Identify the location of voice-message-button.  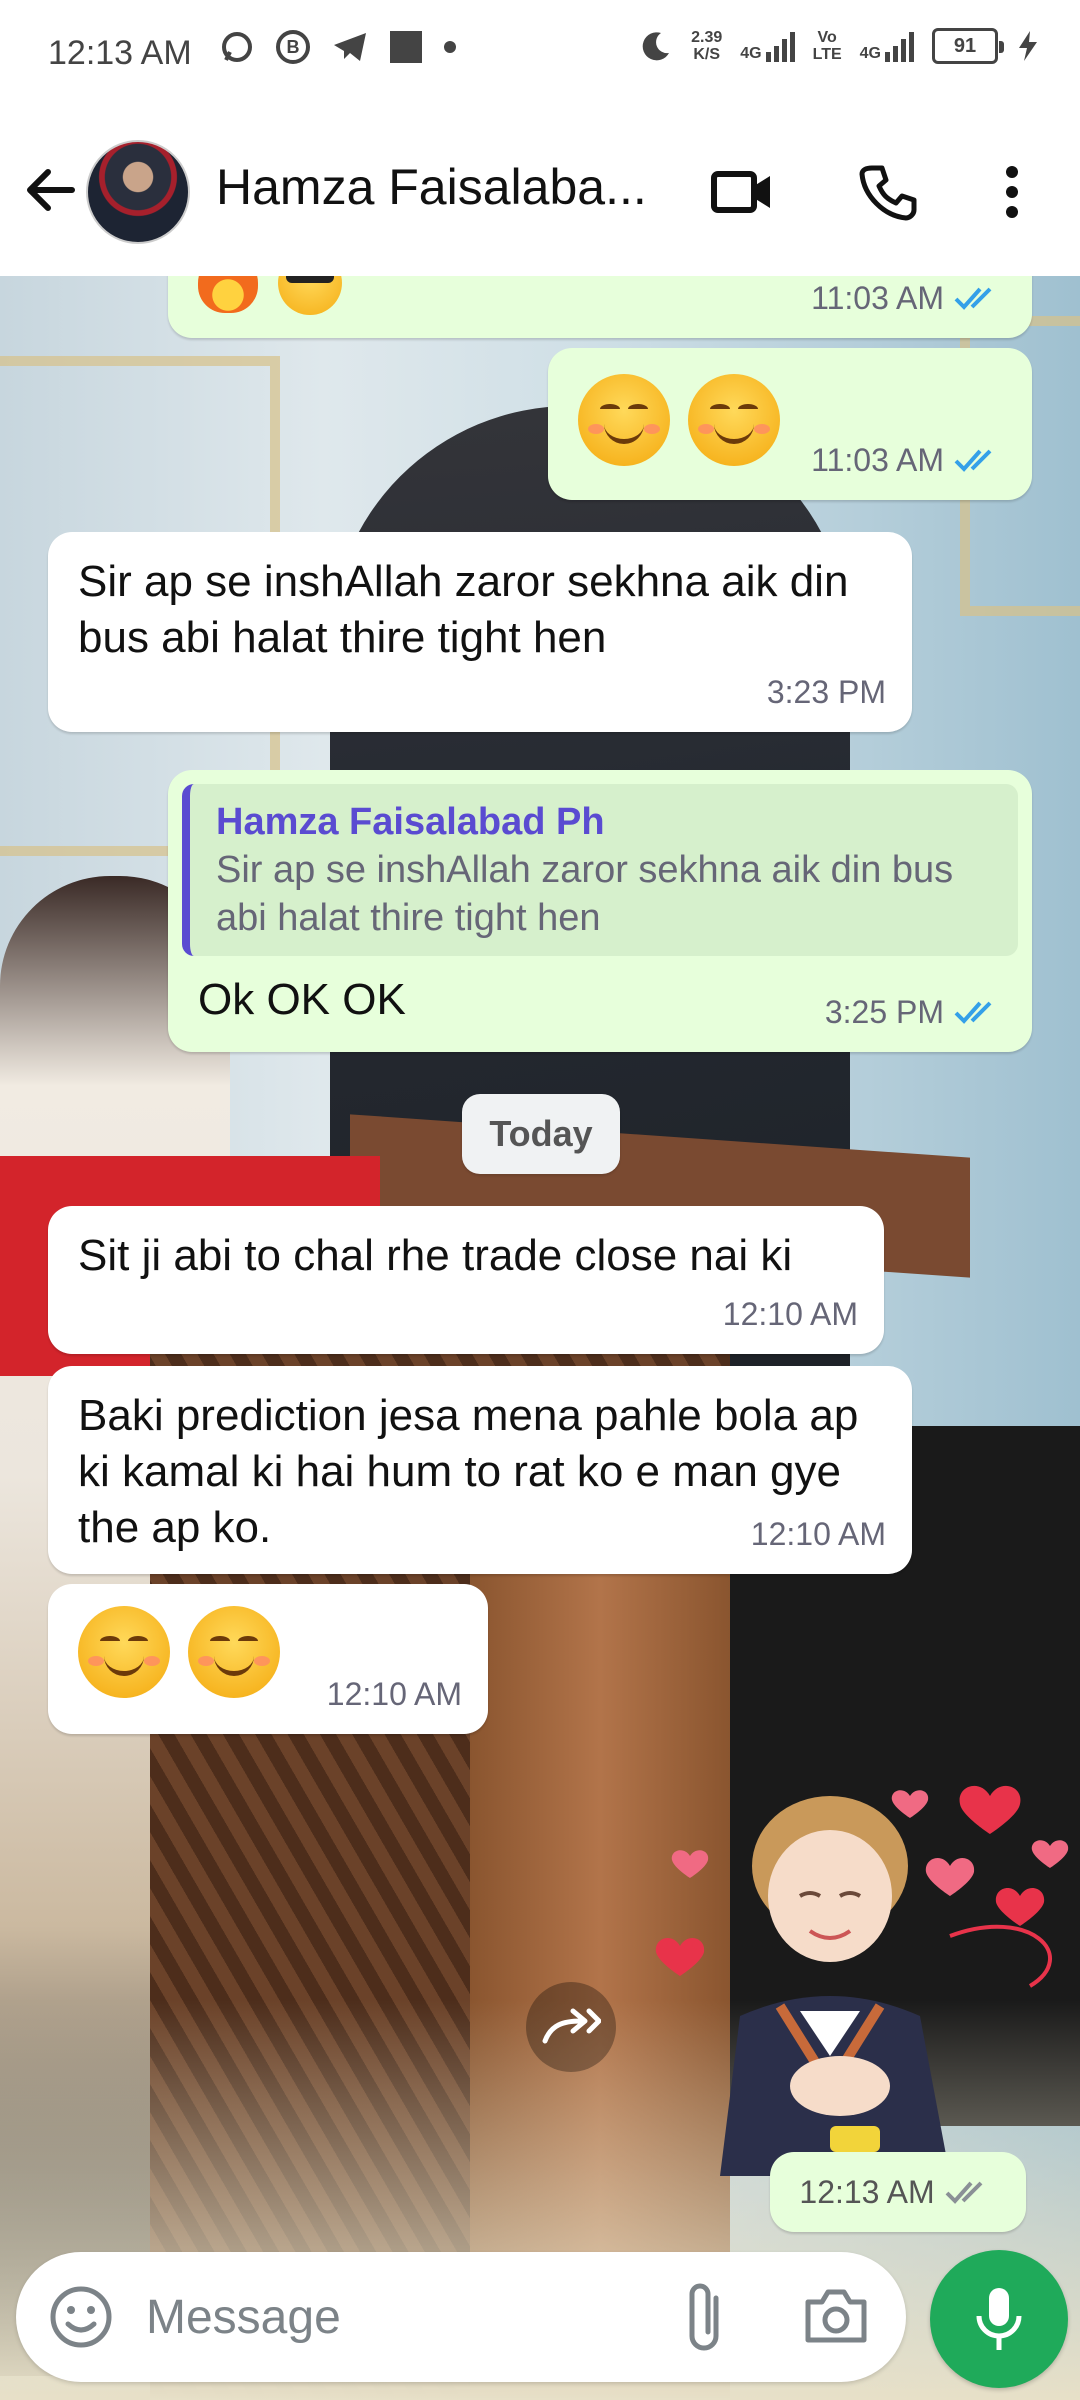
(999, 2319).